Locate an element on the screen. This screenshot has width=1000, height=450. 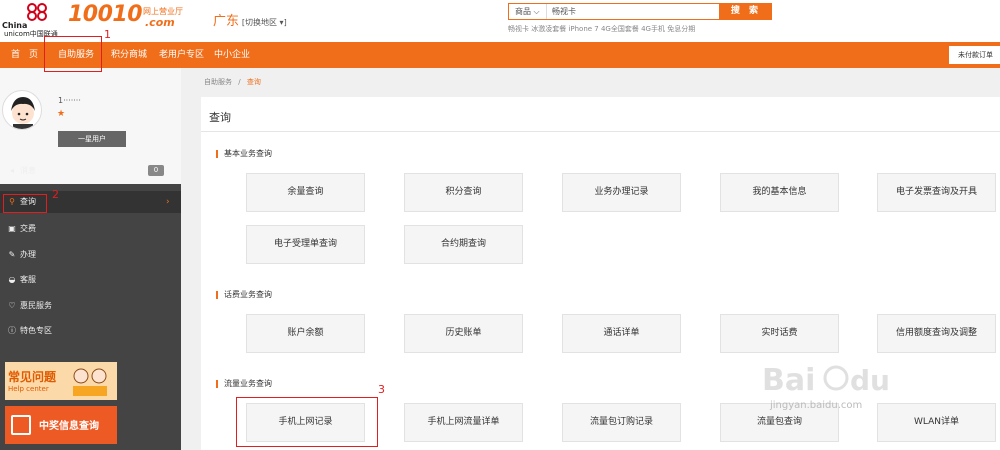
nav-sme: 中小企业 is located at coordinates (232, 55).